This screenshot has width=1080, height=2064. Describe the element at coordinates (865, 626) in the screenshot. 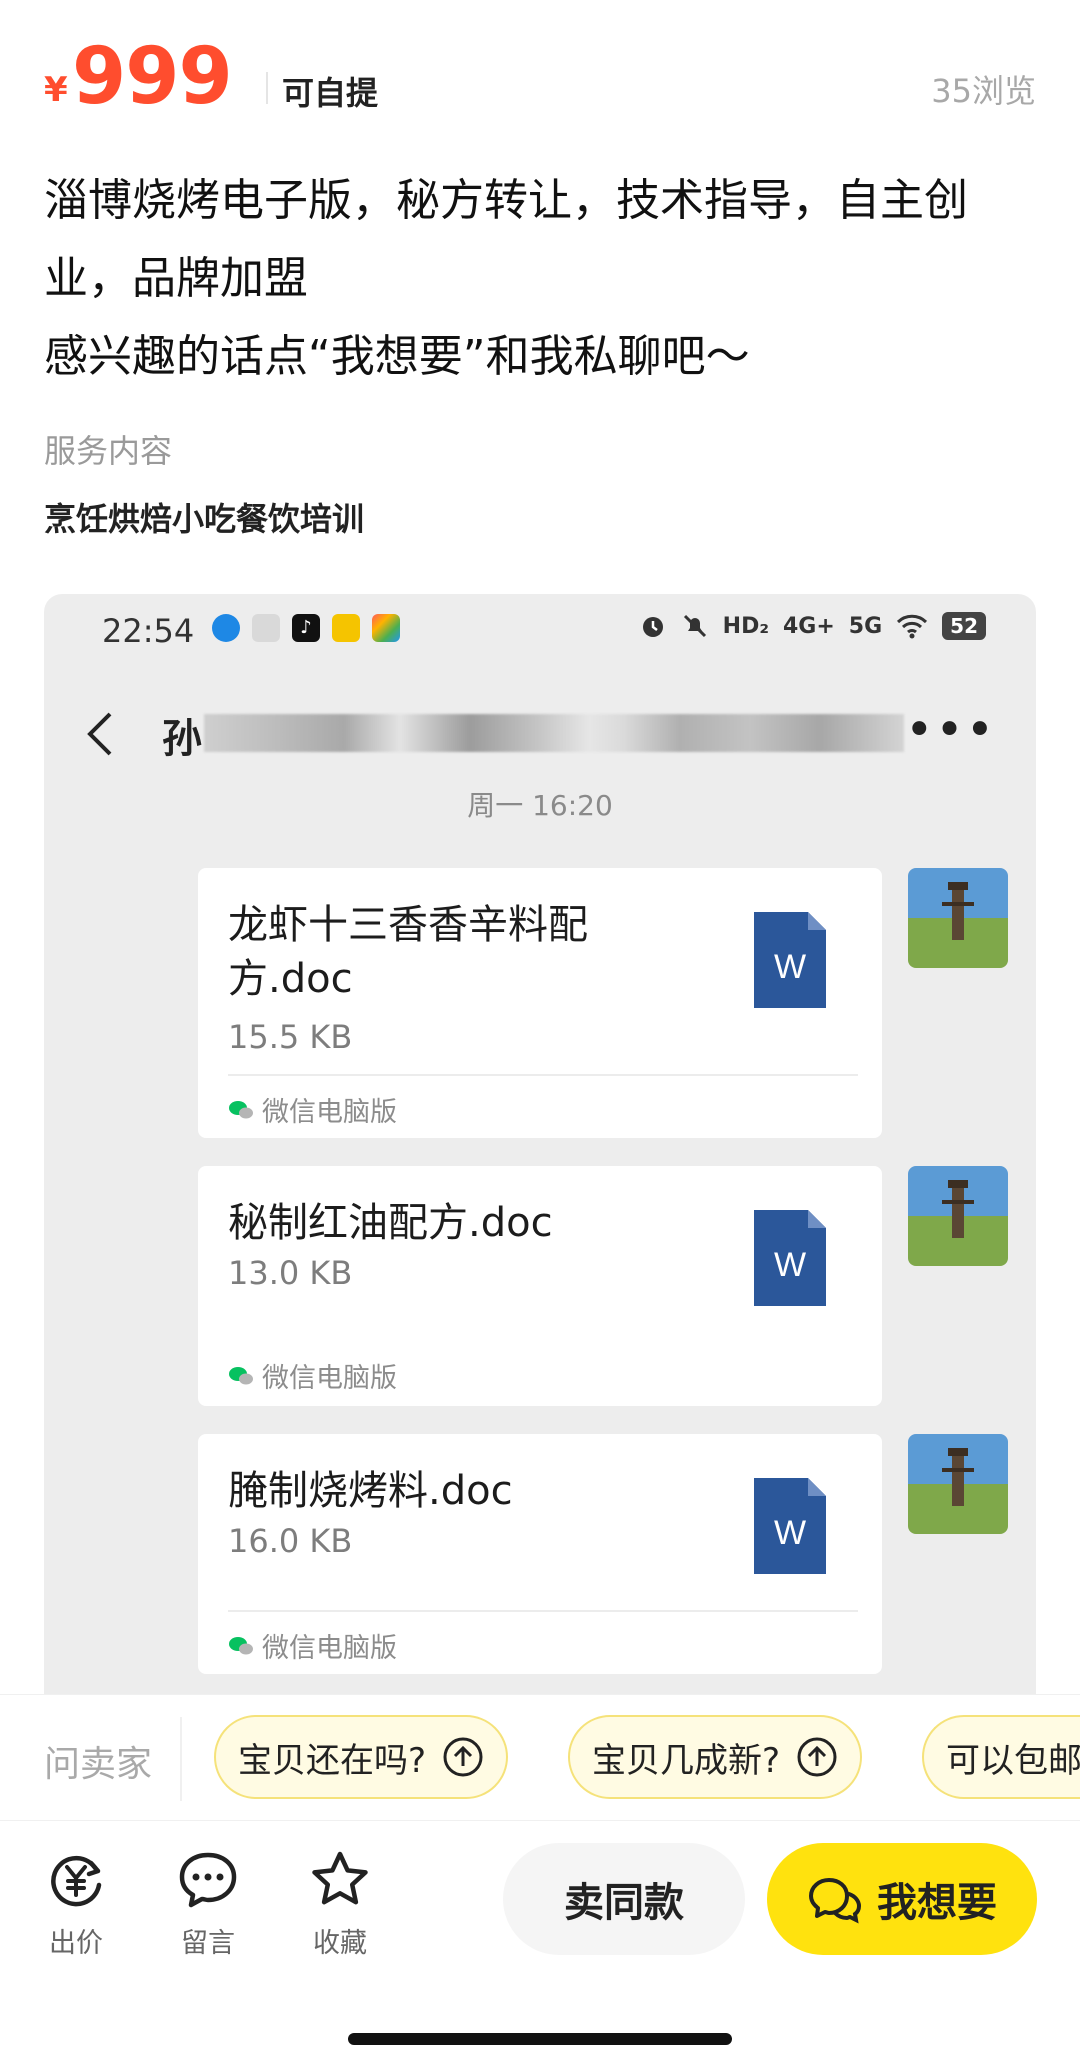

I see `network-5g: 5G` at that location.